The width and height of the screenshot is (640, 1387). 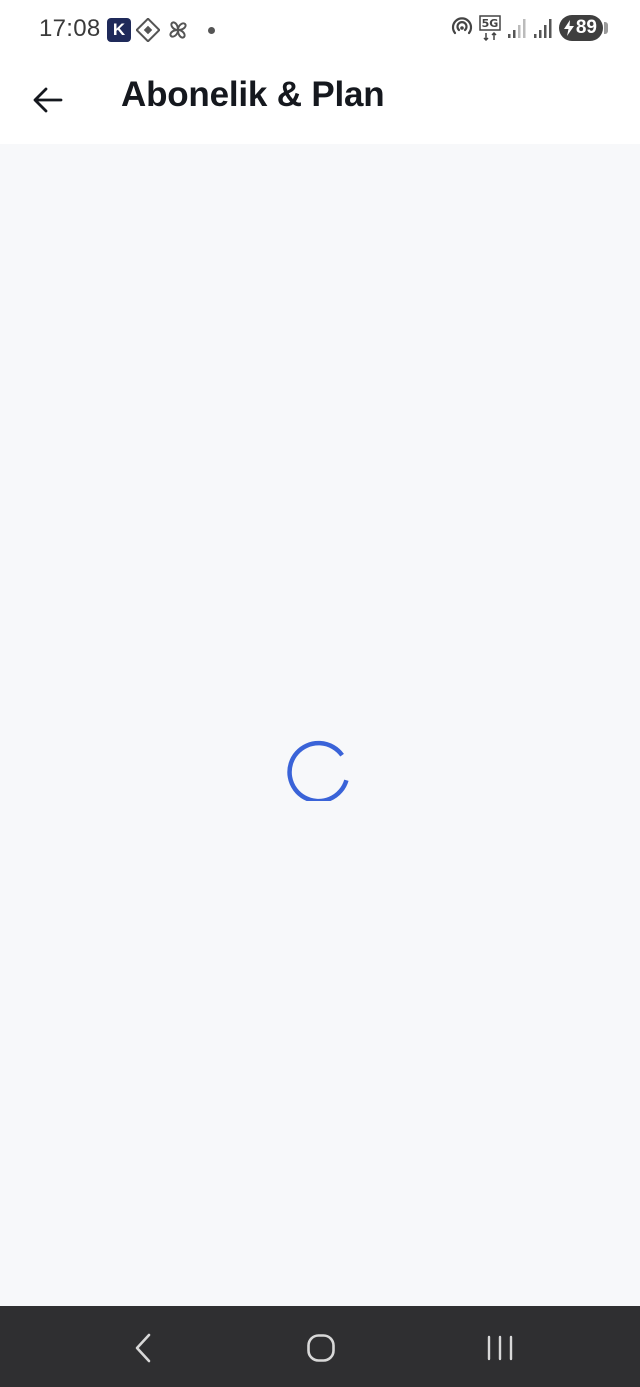 I want to click on hotspot-icon, so click(x=461, y=26).